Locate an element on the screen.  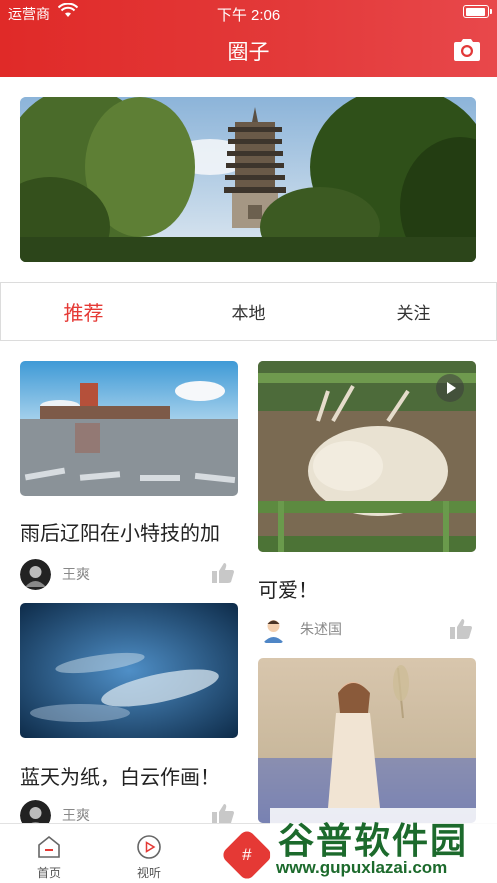
feed-card: 可爱！ 朱述国 is located at coordinates (367, 503).